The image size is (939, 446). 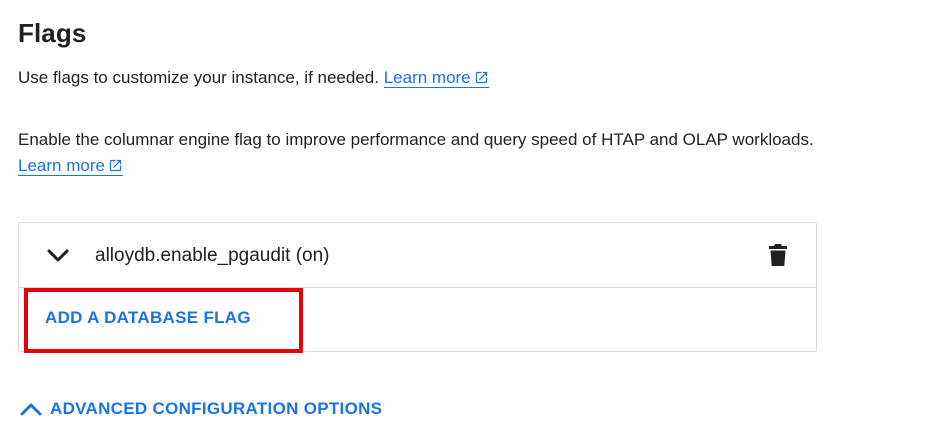 I want to click on expand-flag-button, so click(x=58, y=256).